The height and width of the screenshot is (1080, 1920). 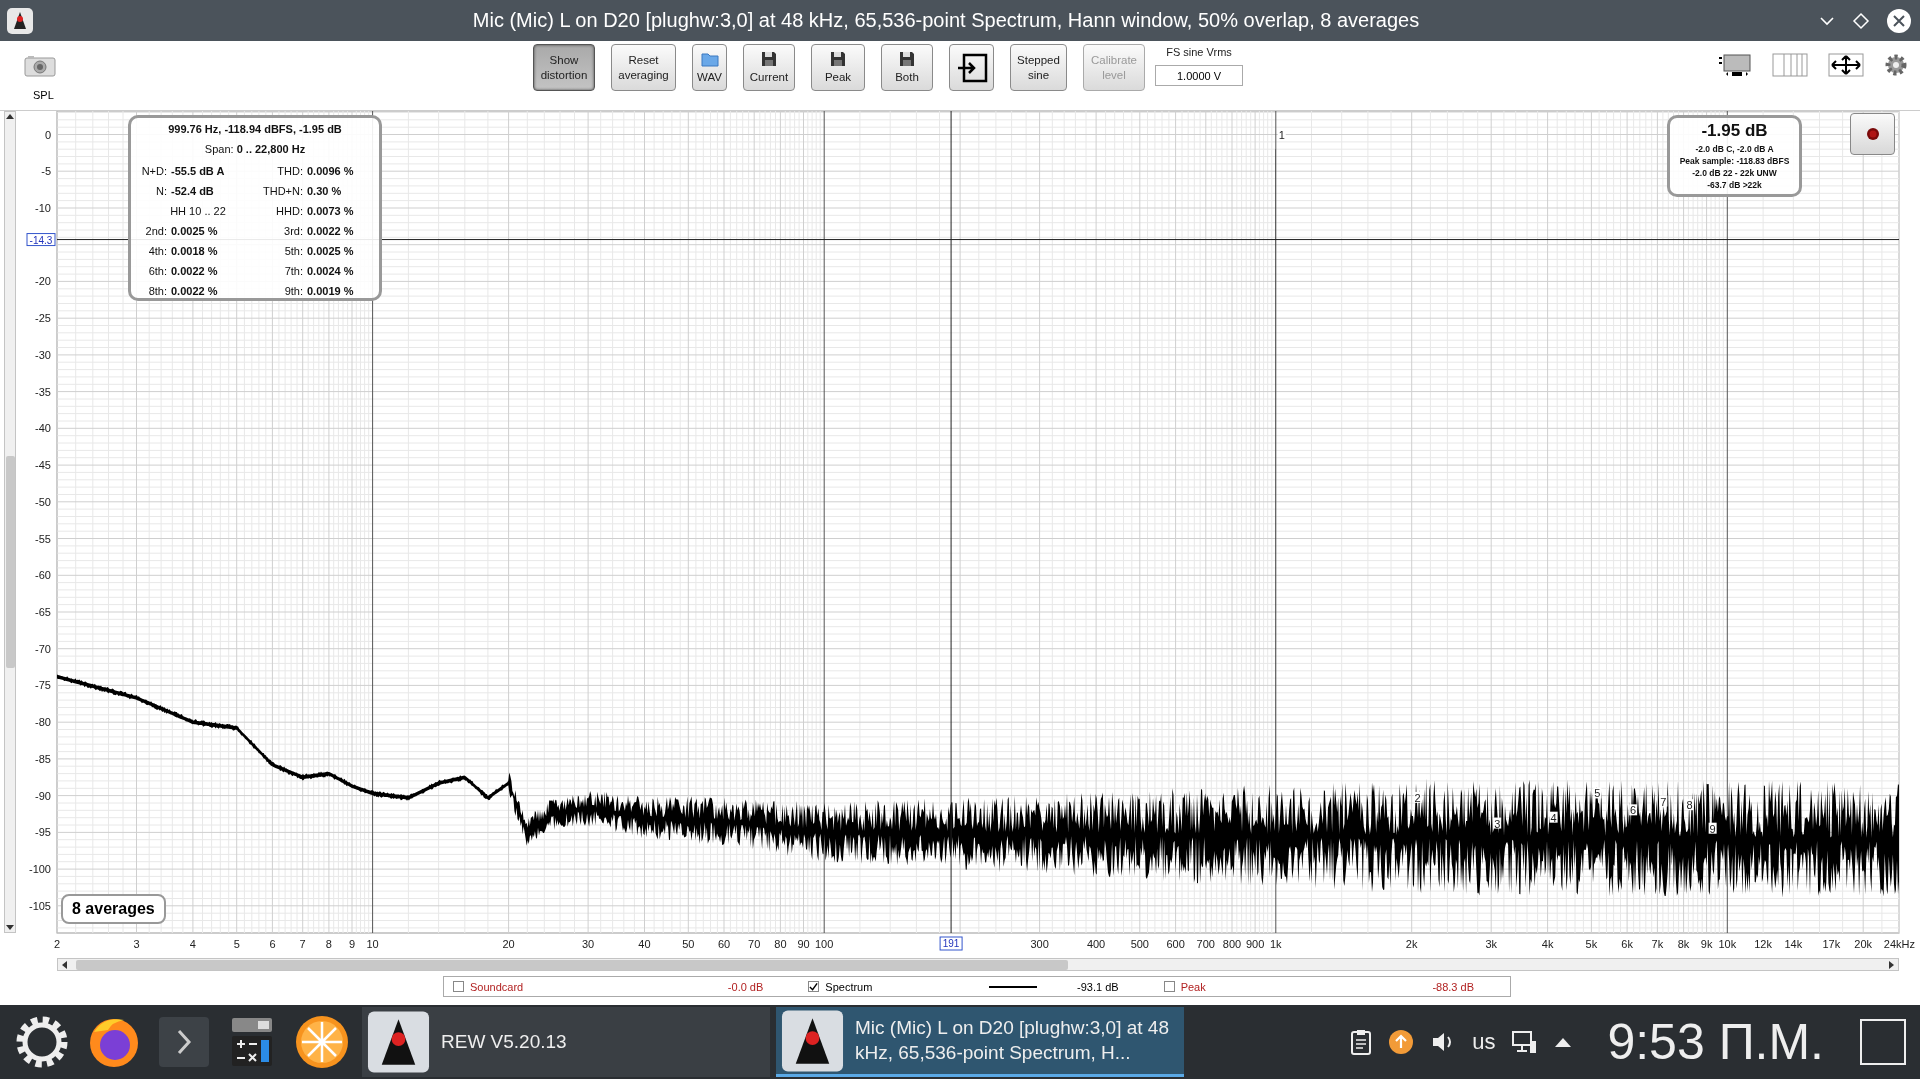 What do you see at coordinates (1734, 149) in the screenshot?
I see `level-detail: -2.0 dB C, -2.0 dB A` at bounding box center [1734, 149].